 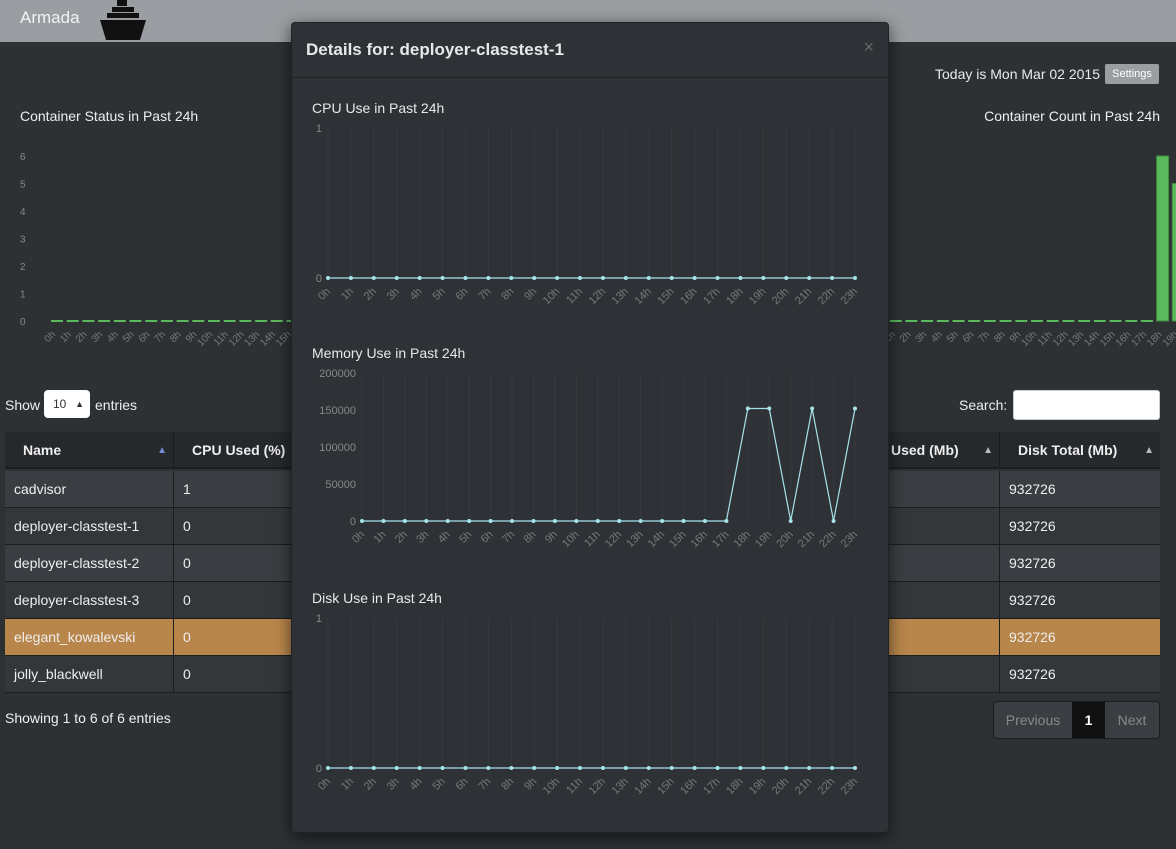 What do you see at coordinates (116, 405) in the screenshot?
I see `entries-label: entries` at bounding box center [116, 405].